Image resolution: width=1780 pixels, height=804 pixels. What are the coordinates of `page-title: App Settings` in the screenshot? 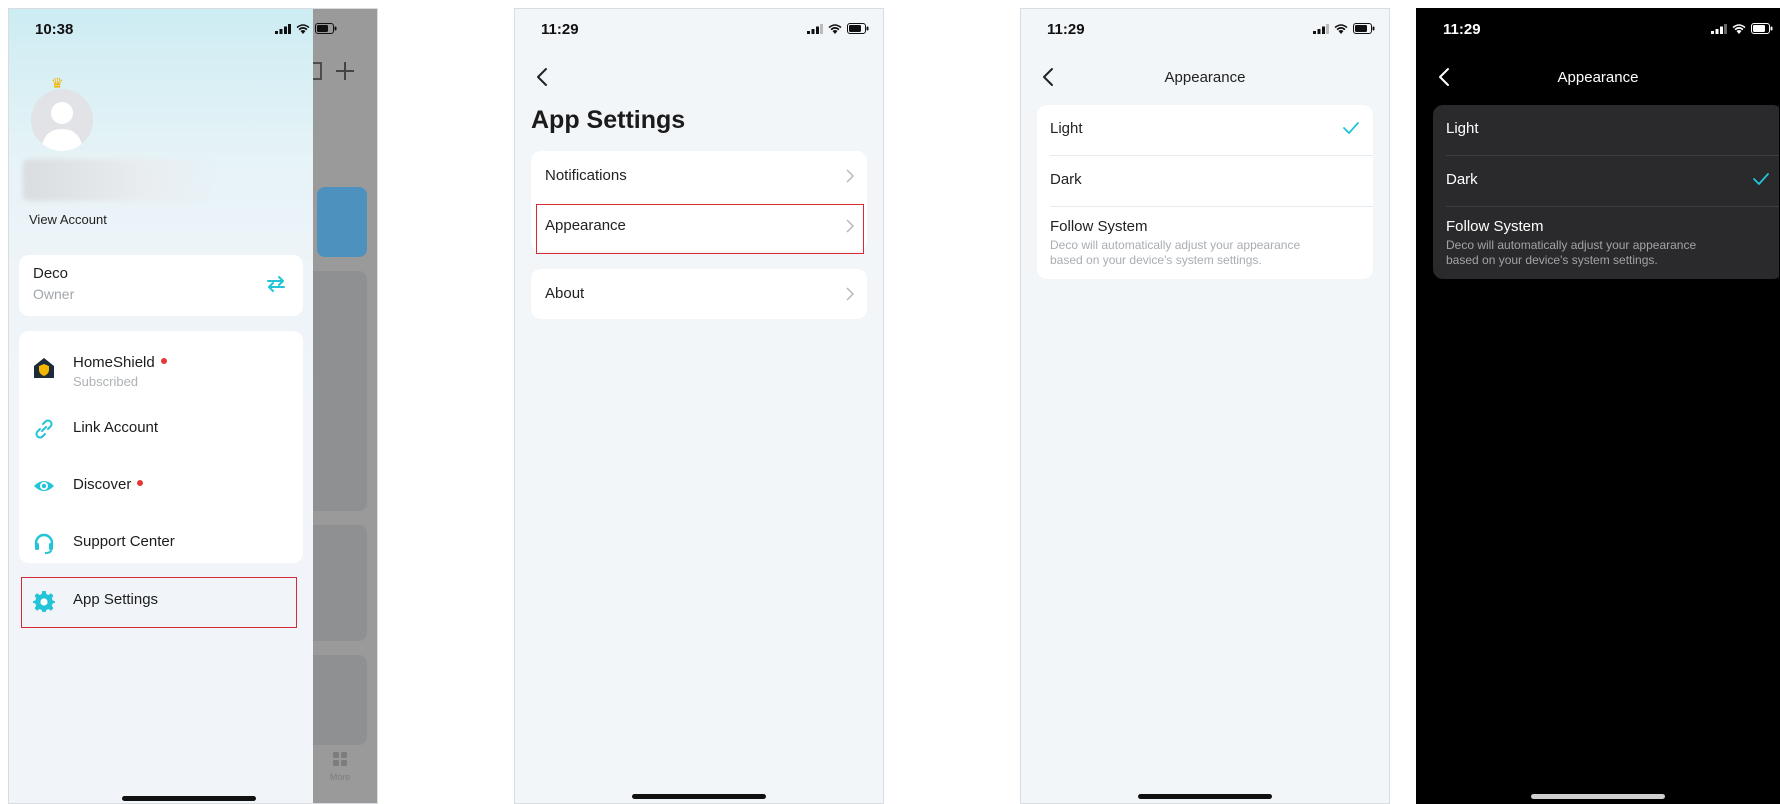 It's located at (608, 120).